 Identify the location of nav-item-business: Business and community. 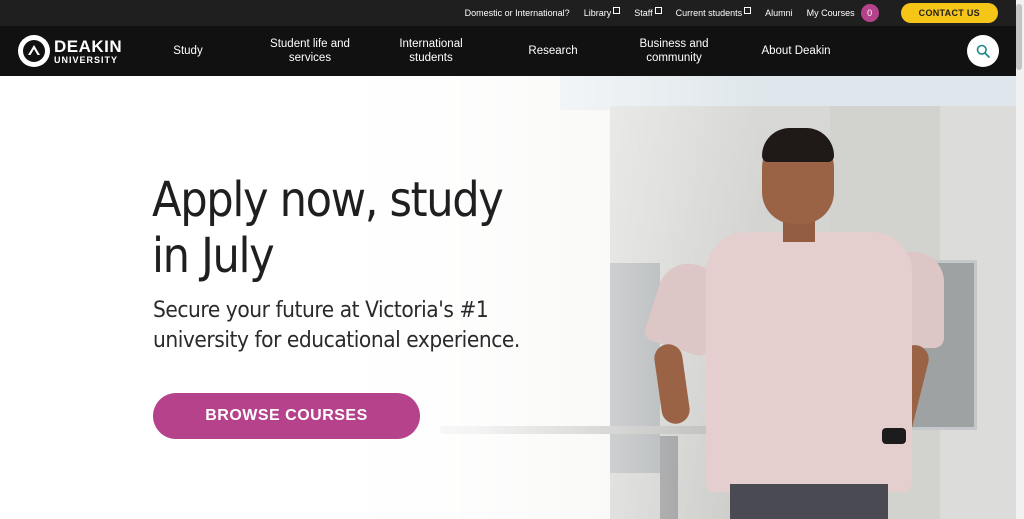
(674, 51).